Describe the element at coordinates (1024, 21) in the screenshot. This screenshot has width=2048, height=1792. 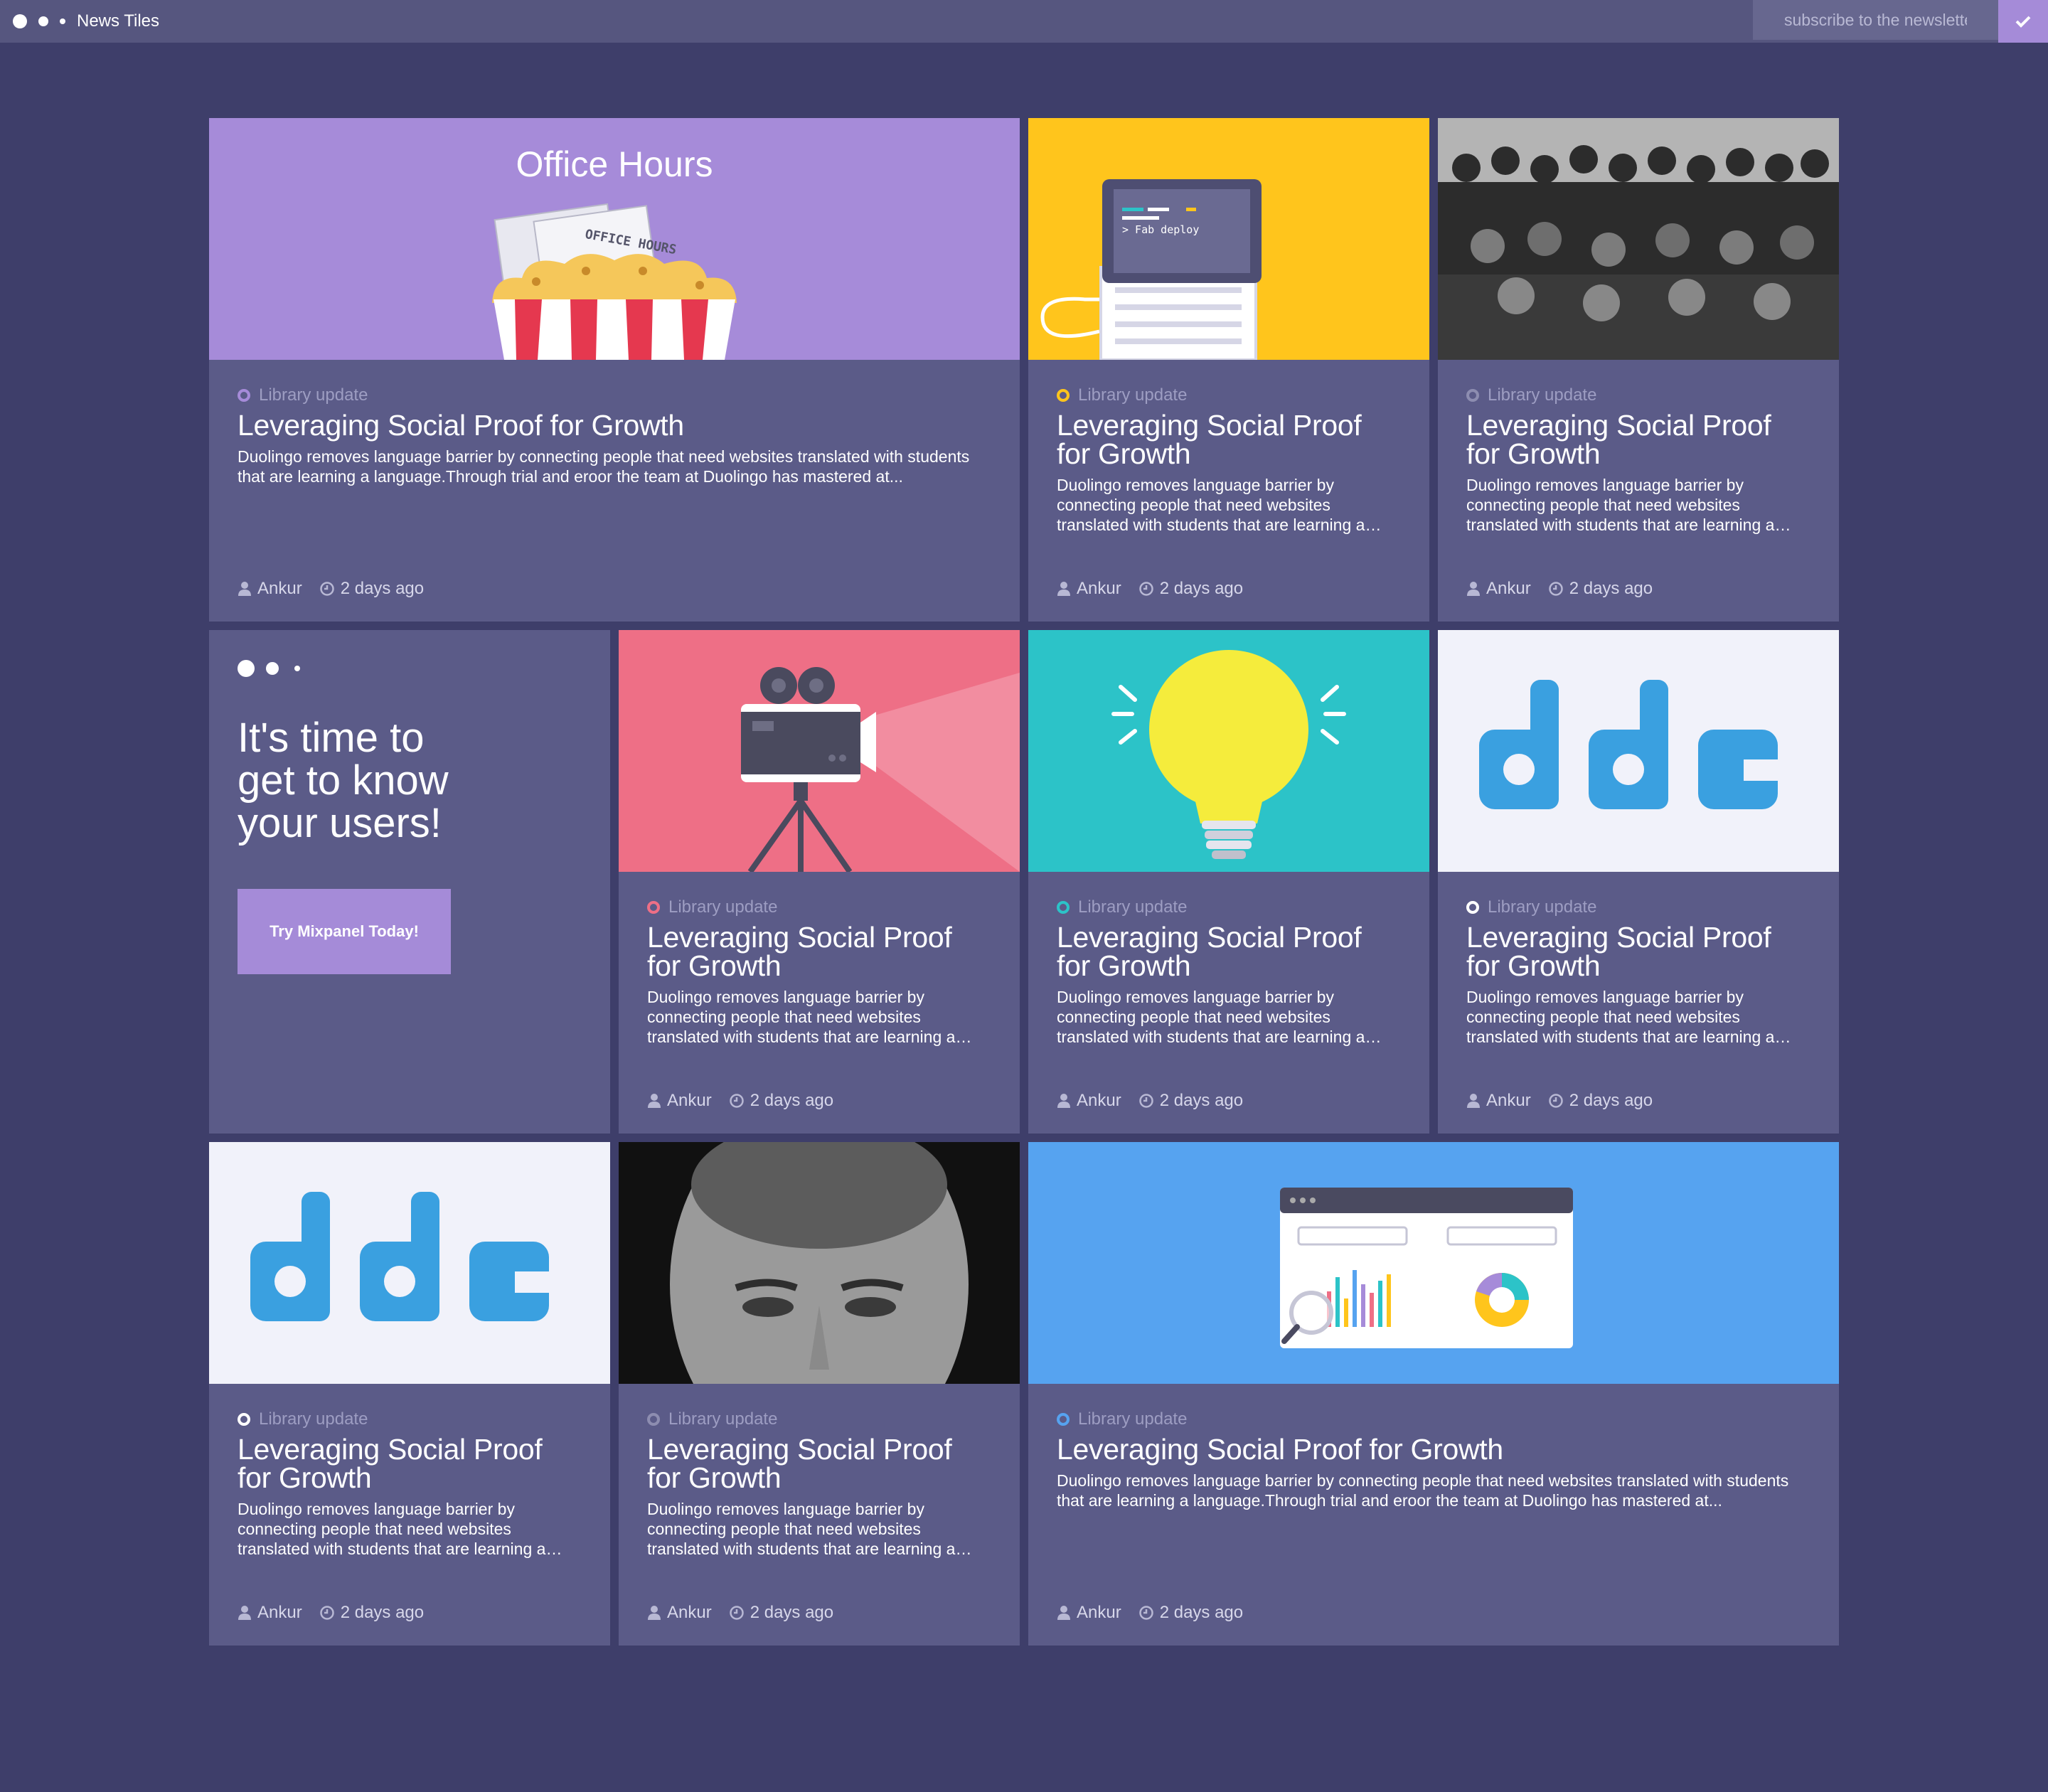
I see `top-bar: News Tiles` at that location.